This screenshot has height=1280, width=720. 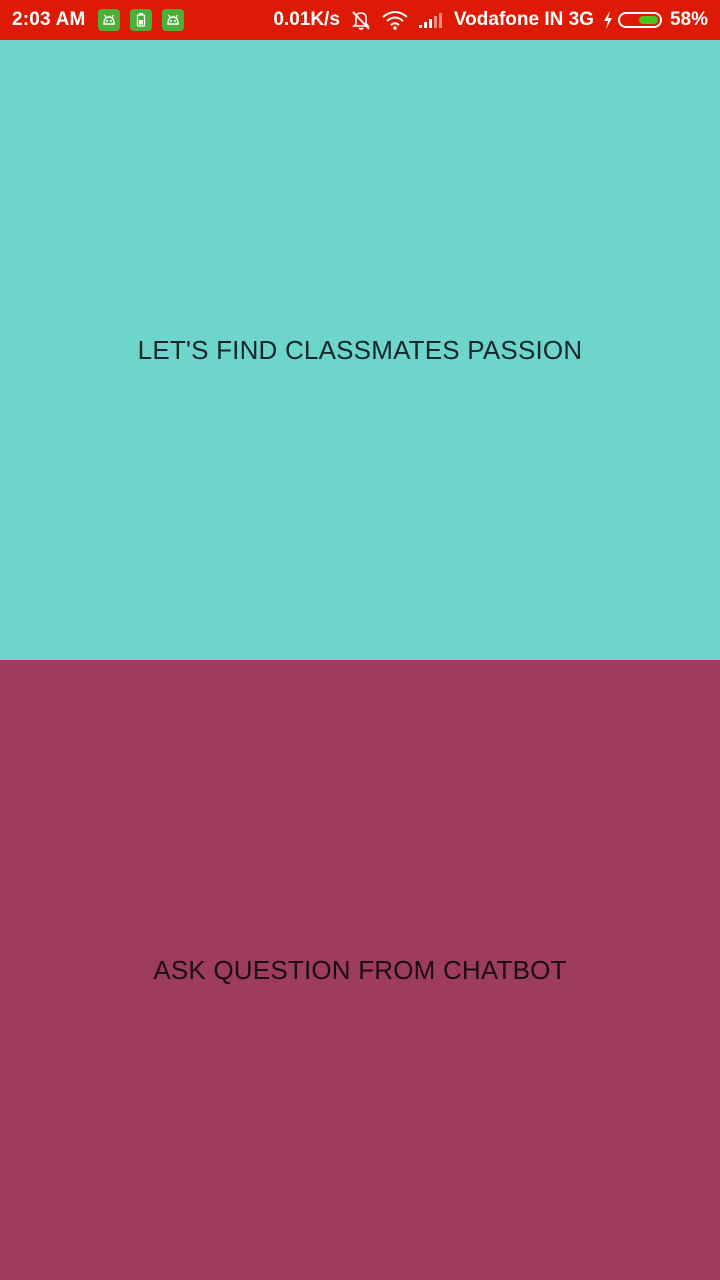 What do you see at coordinates (306, 19) in the screenshot?
I see `network-speed: 0.01K/s` at bounding box center [306, 19].